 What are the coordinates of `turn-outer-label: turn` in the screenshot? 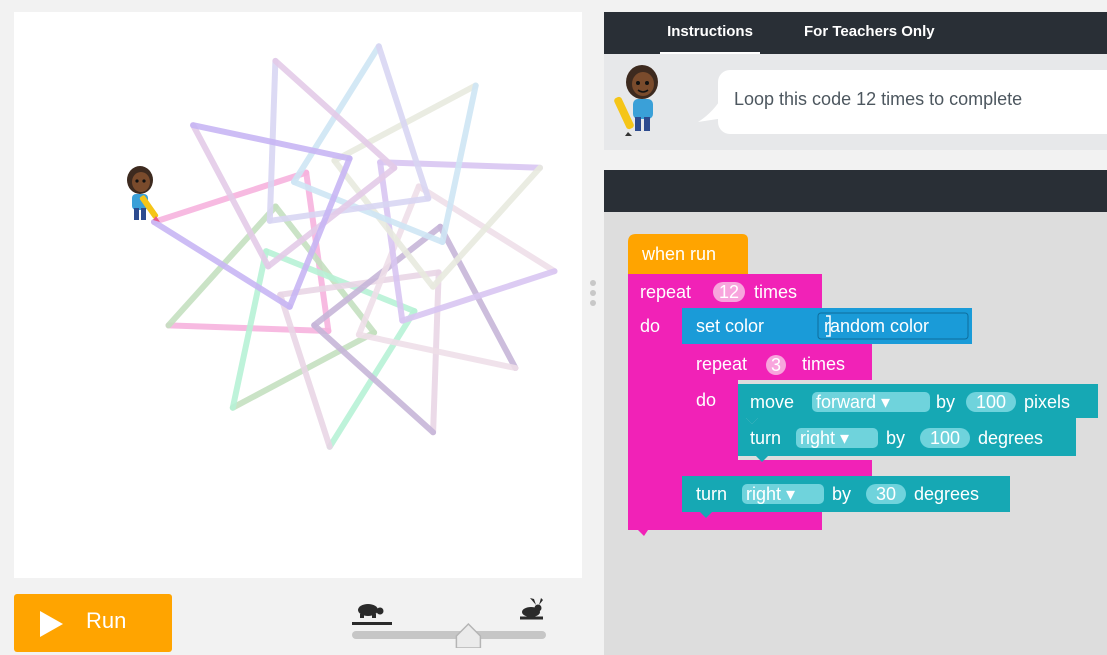 It's located at (711, 494).